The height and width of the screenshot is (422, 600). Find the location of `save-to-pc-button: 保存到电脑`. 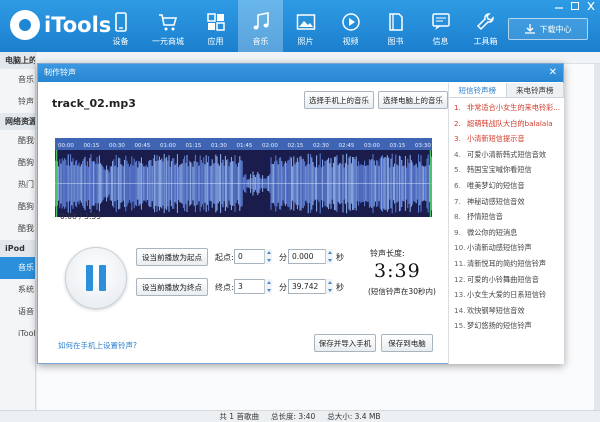

save-to-pc-button: 保存到电脑 is located at coordinates (407, 343).